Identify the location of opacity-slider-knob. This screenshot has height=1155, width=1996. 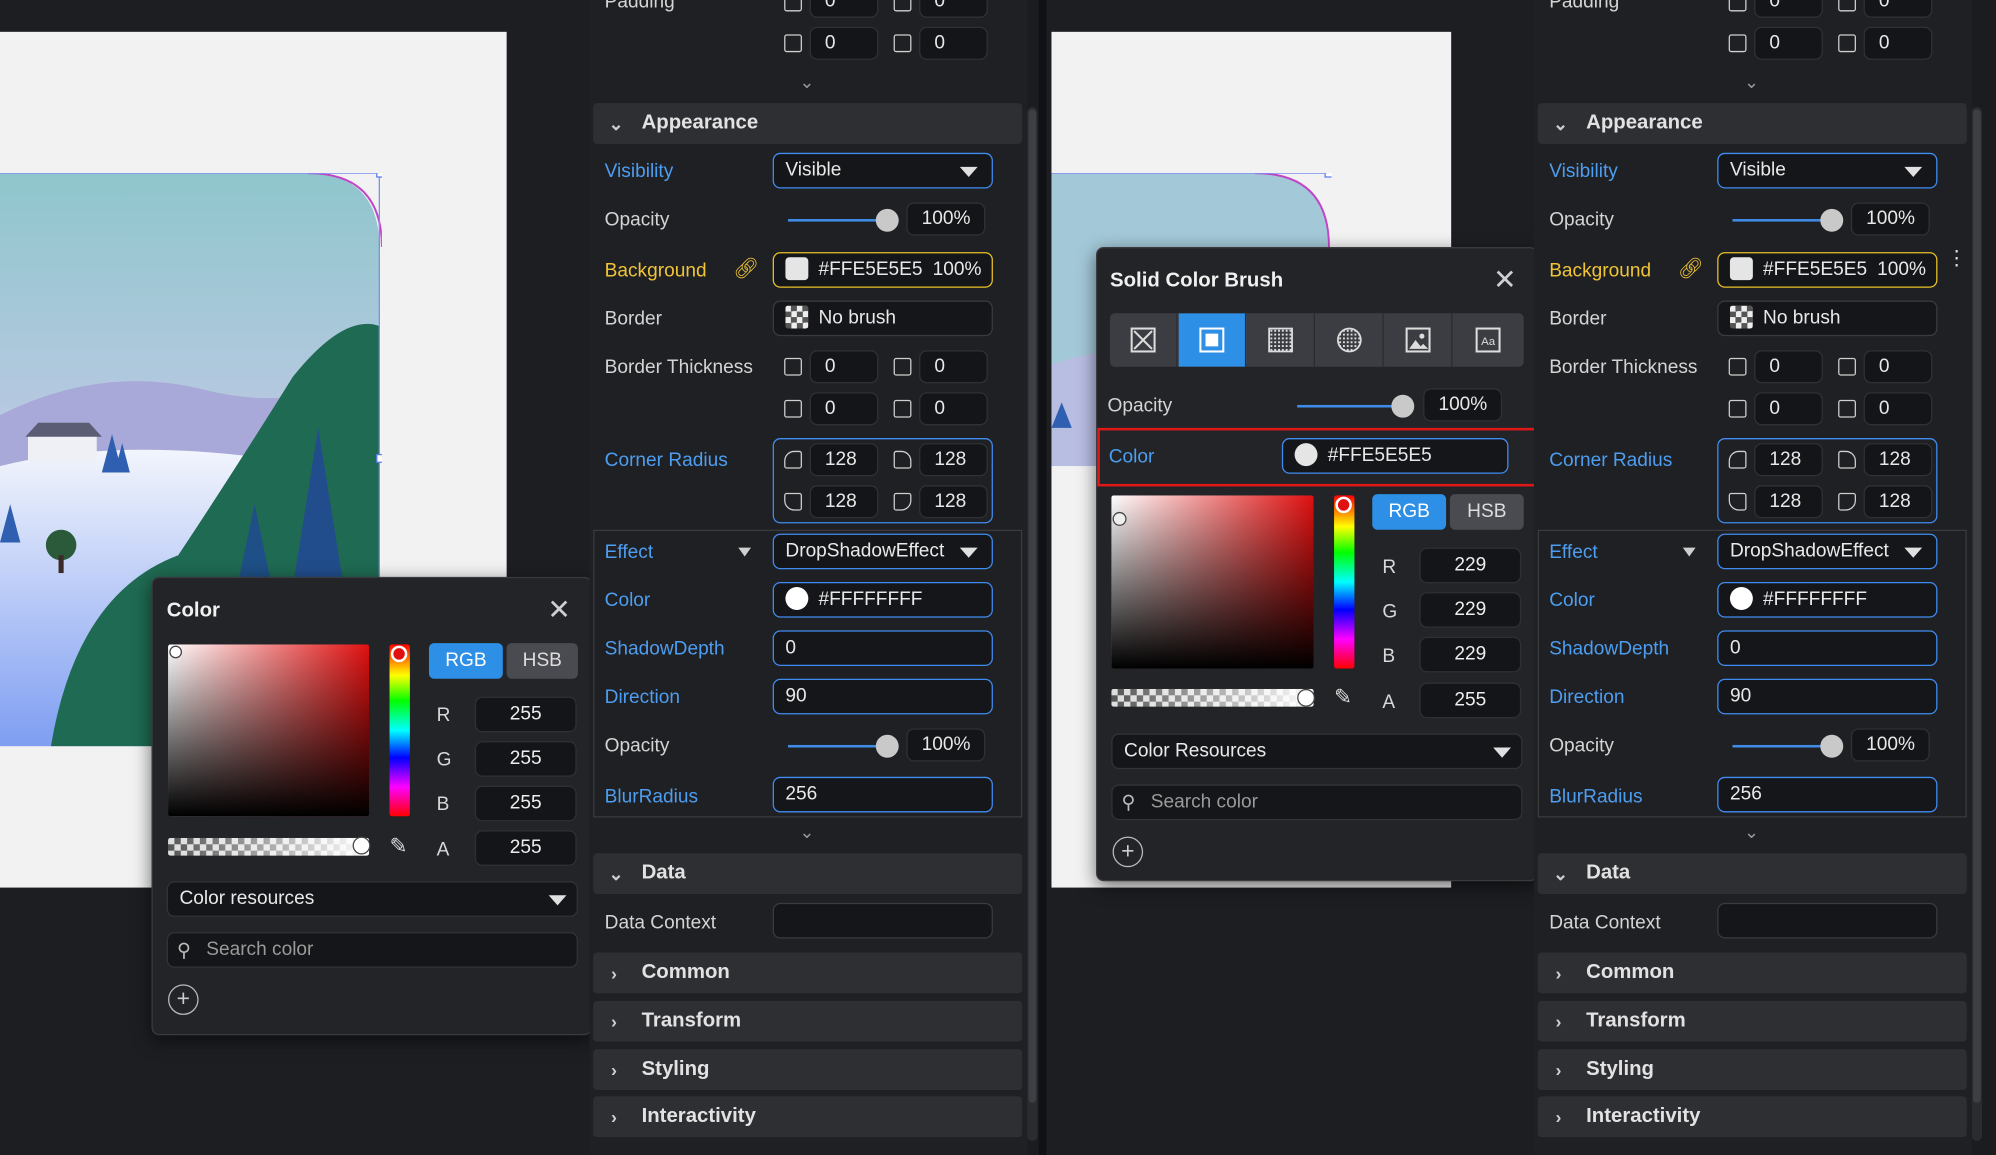
(1832, 220).